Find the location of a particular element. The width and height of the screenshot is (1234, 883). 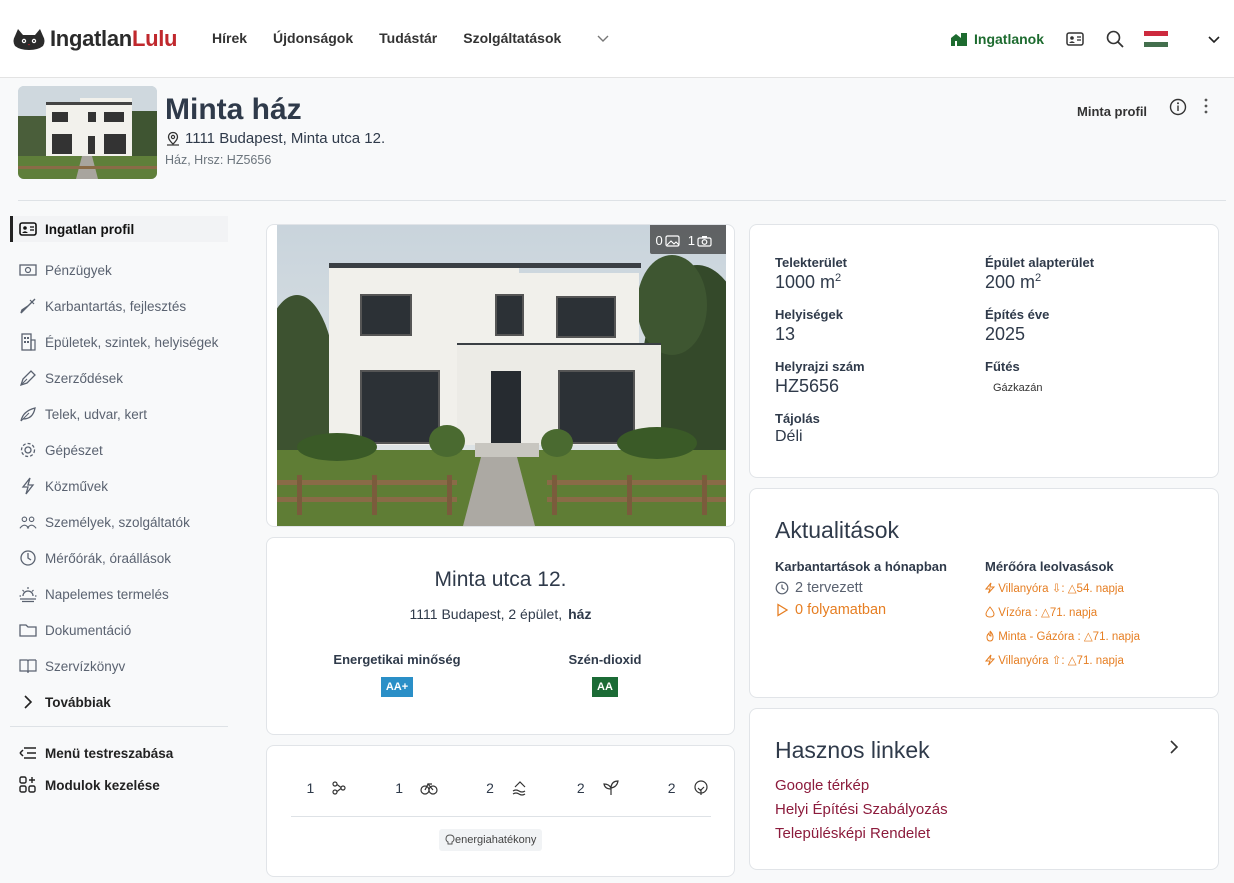

stat-value: 13 is located at coordinates (785, 334).